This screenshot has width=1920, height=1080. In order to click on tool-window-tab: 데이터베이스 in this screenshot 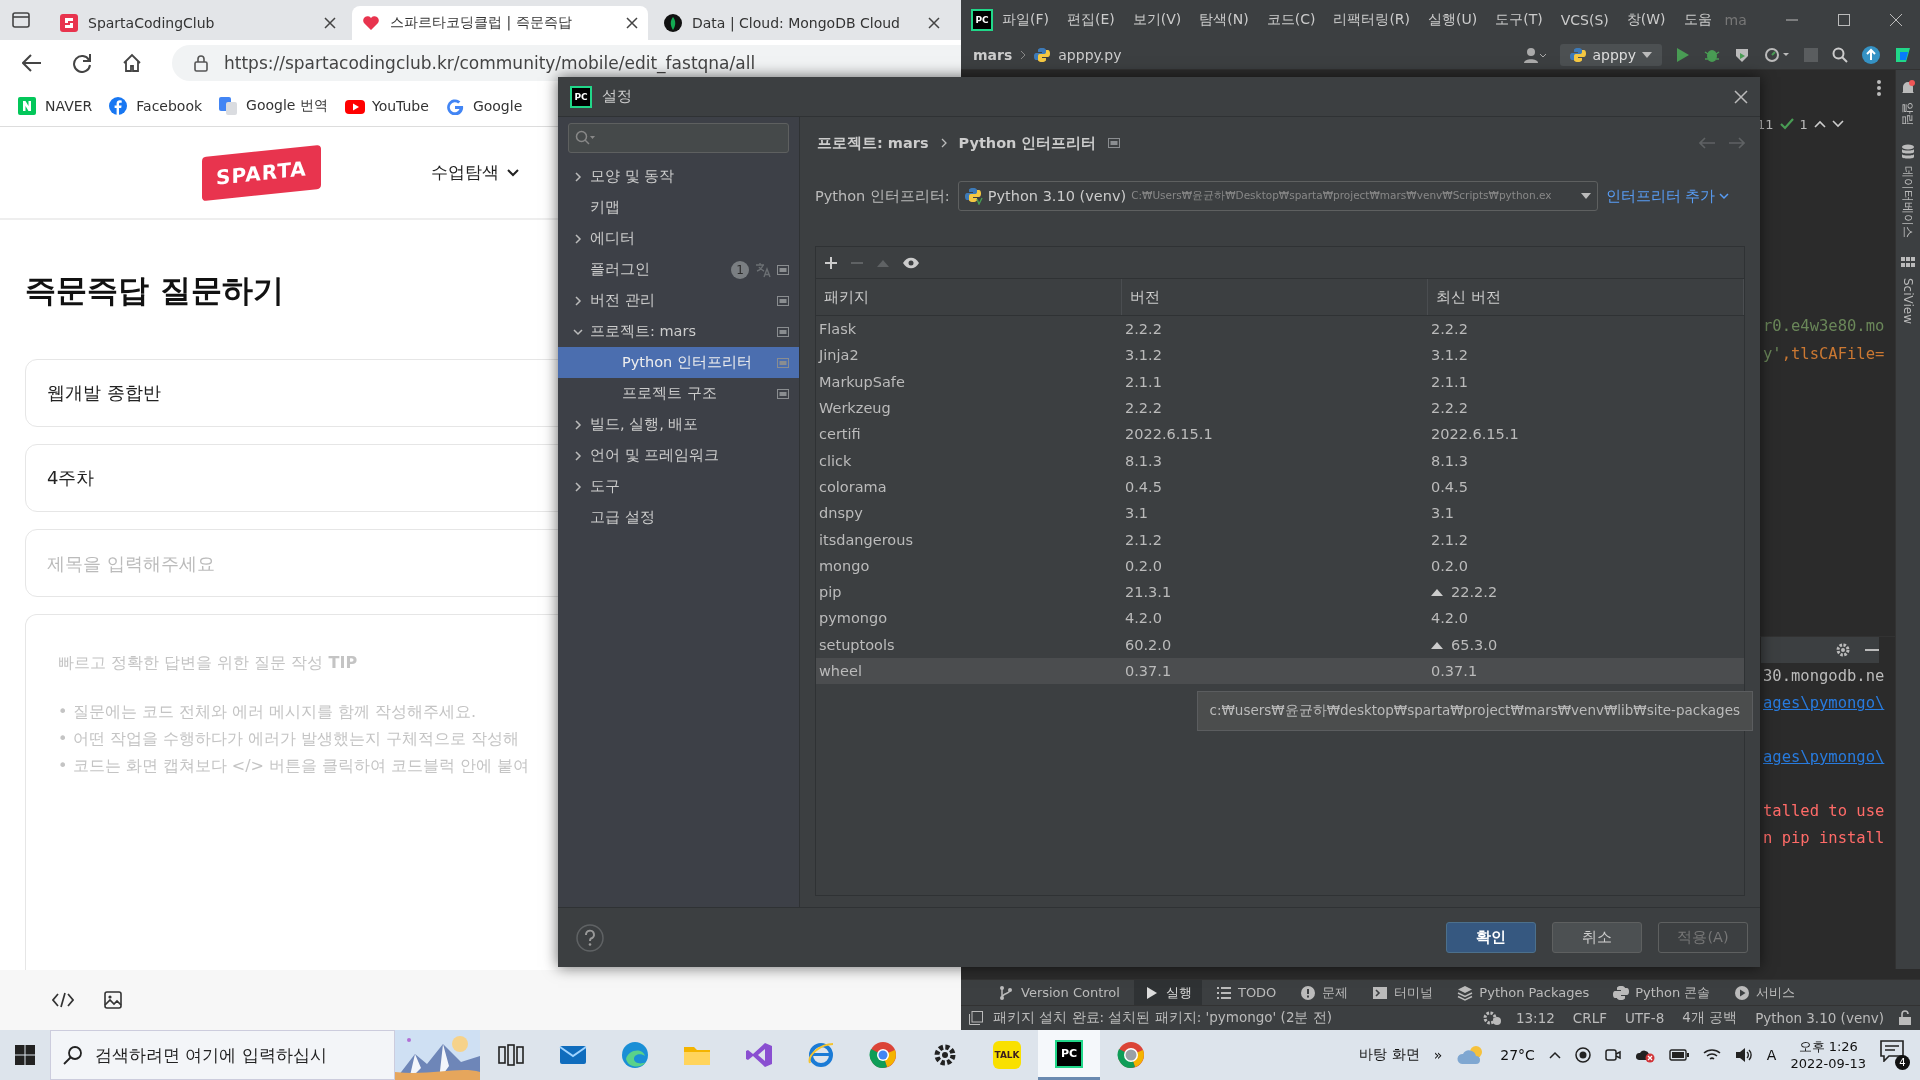, I will do `click(1908, 202)`.